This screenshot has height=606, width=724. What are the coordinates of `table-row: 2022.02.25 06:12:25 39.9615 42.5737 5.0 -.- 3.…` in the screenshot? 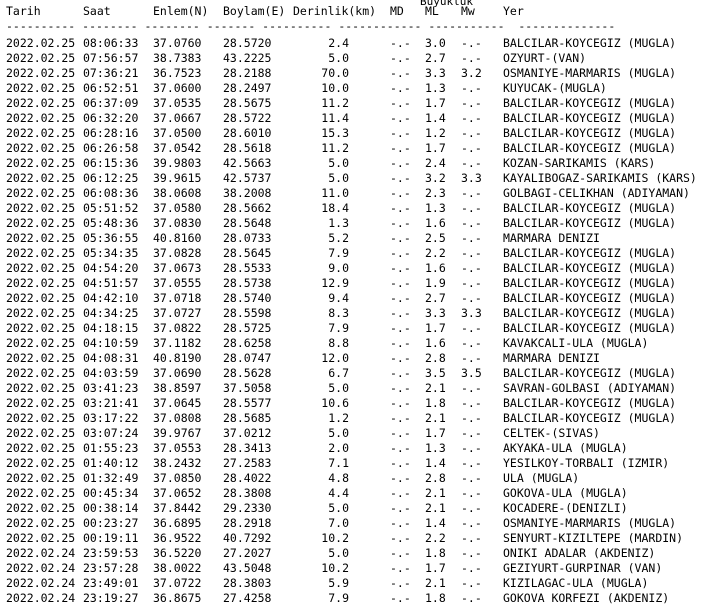 It's located at (362, 178).